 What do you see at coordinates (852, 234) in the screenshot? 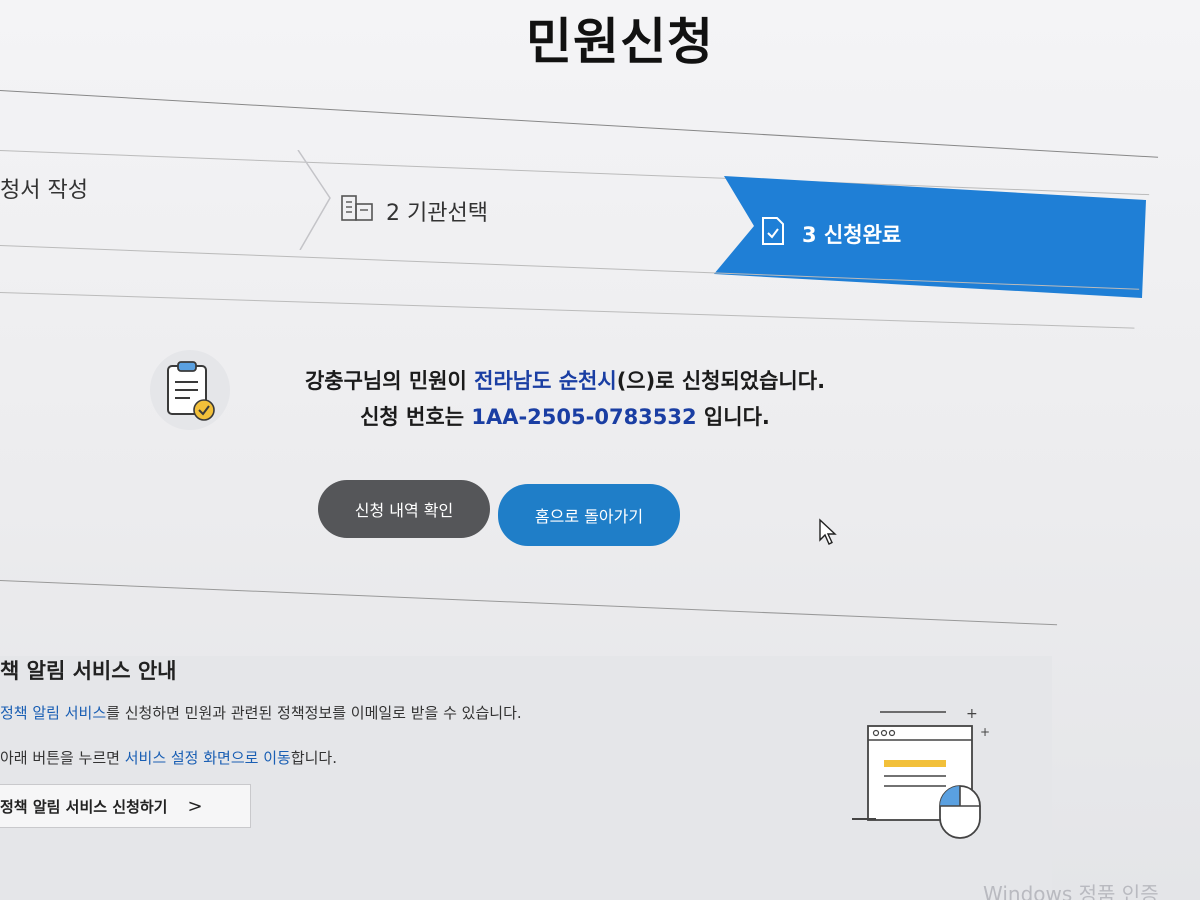
I see `step-3-label: 3 신청완료` at bounding box center [852, 234].